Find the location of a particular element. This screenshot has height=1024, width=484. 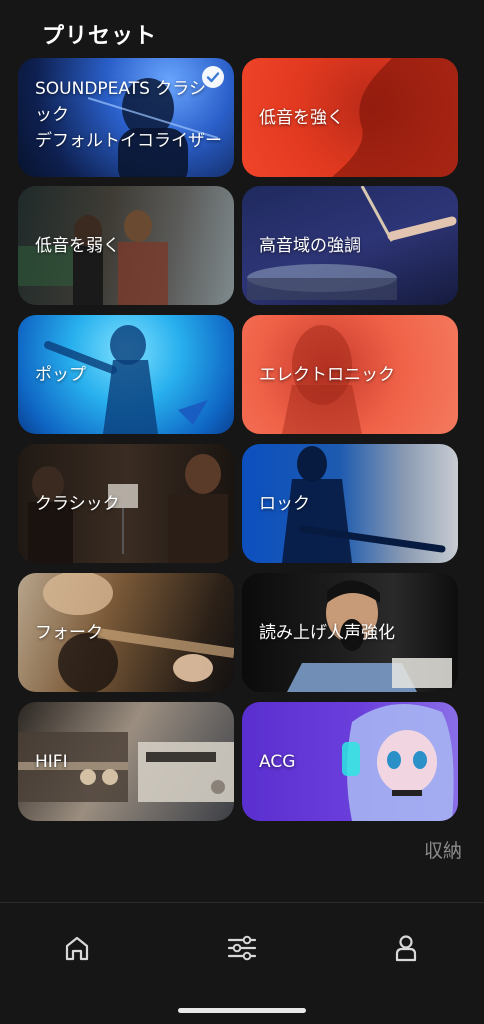

preset-label: ACG is located at coordinates (277, 761).